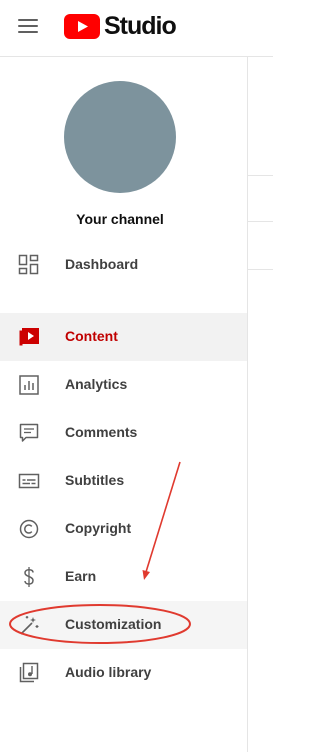  Describe the element at coordinates (29, 27) in the screenshot. I see `menu-icon` at that location.